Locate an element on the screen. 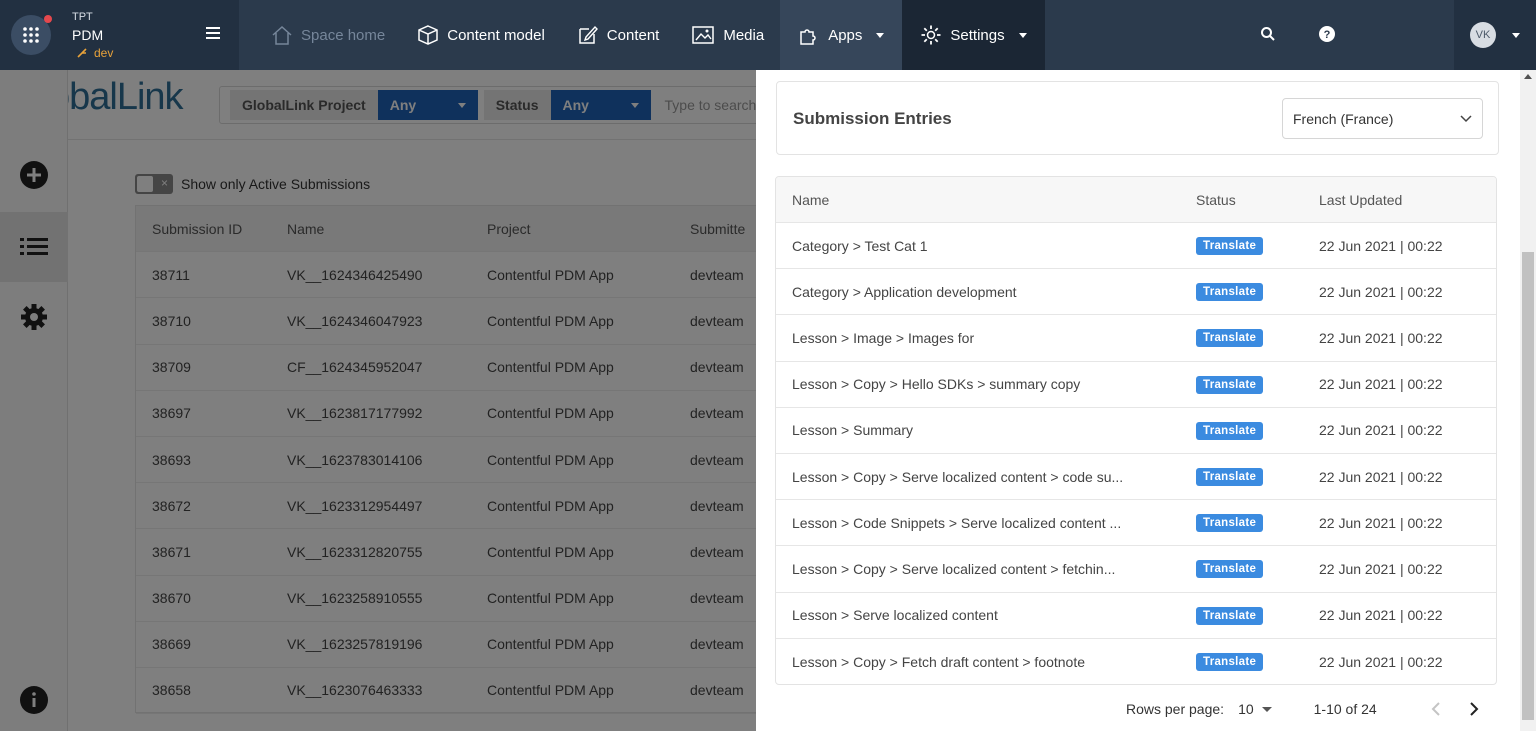 This screenshot has height=731, width=1536. help-button: ? is located at coordinates (1327, 36).